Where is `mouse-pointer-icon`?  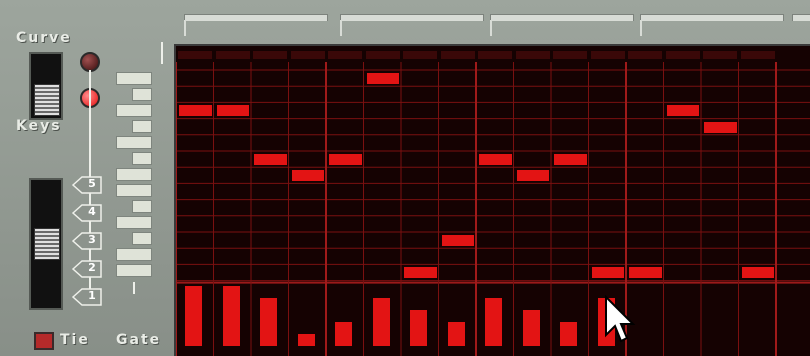
mouse-pointer-icon is located at coordinates (620, 319).